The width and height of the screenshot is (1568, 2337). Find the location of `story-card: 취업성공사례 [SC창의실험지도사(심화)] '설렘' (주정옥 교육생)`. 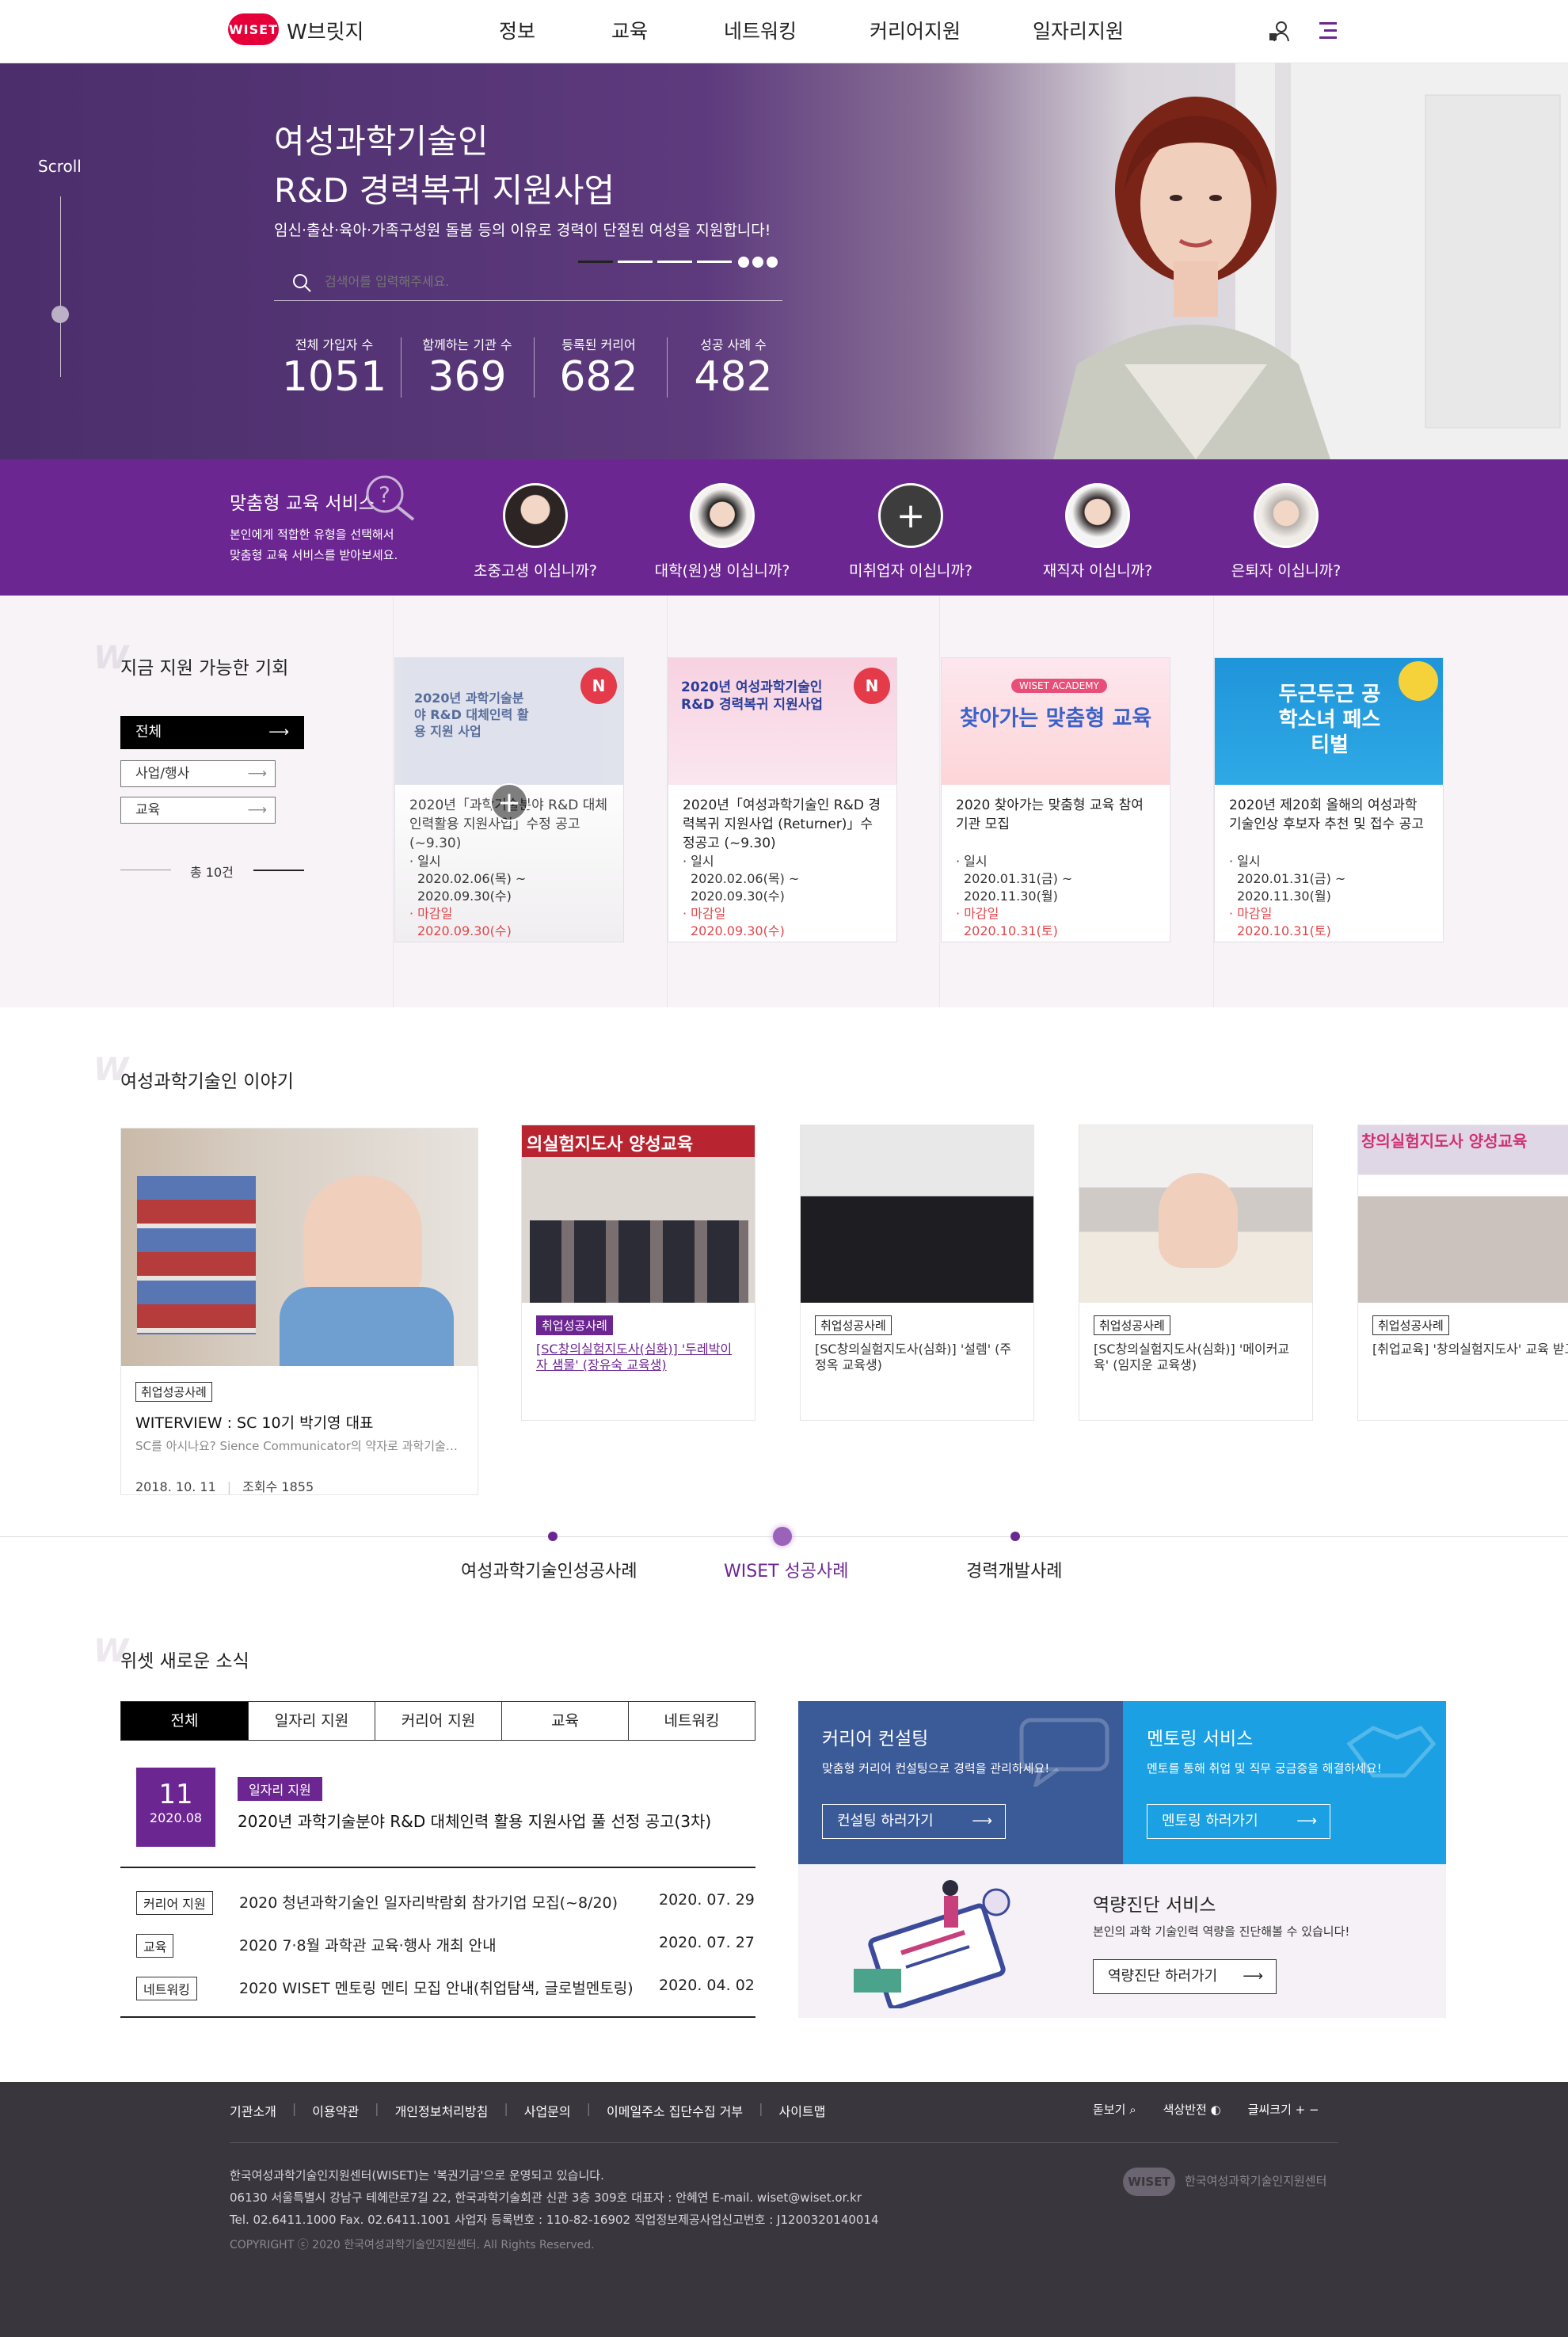

story-card: 취업성공사례 [SC창의실험지도사(심화)] '설렘' (주정옥 교육생) is located at coordinates (917, 1273).